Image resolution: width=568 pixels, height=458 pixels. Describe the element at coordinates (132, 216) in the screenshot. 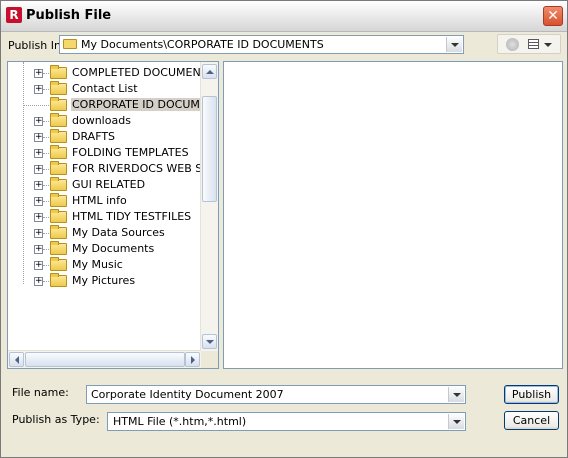

I see `tree-node-label: HTML TIDY TESTFILES` at that location.